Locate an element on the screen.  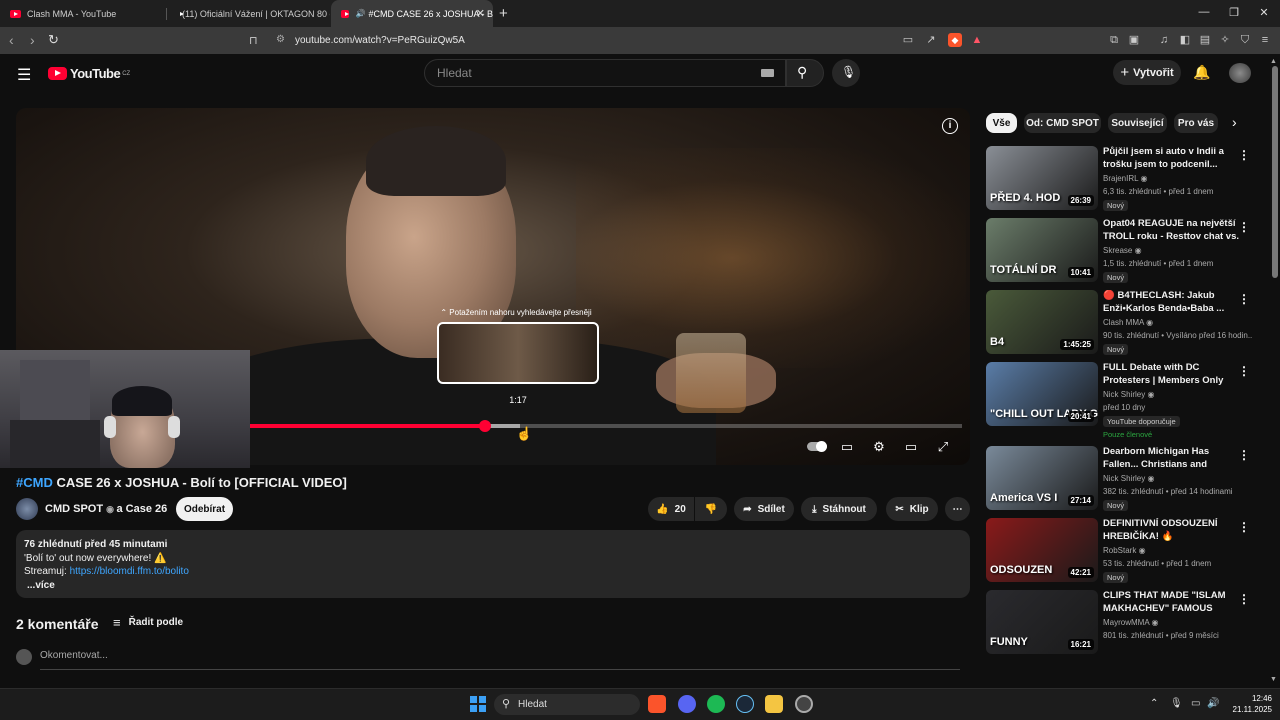
spotify-taskbar-icon is located at coordinates (716, 704).